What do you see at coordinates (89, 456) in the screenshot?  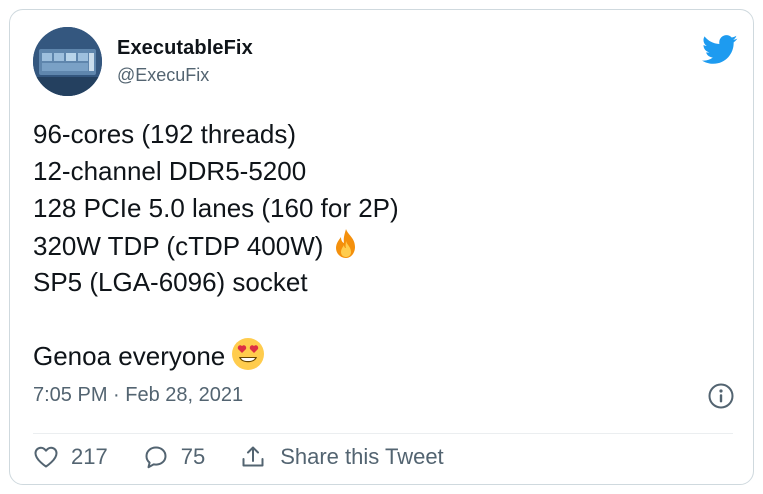 I see `like-count: 217` at bounding box center [89, 456].